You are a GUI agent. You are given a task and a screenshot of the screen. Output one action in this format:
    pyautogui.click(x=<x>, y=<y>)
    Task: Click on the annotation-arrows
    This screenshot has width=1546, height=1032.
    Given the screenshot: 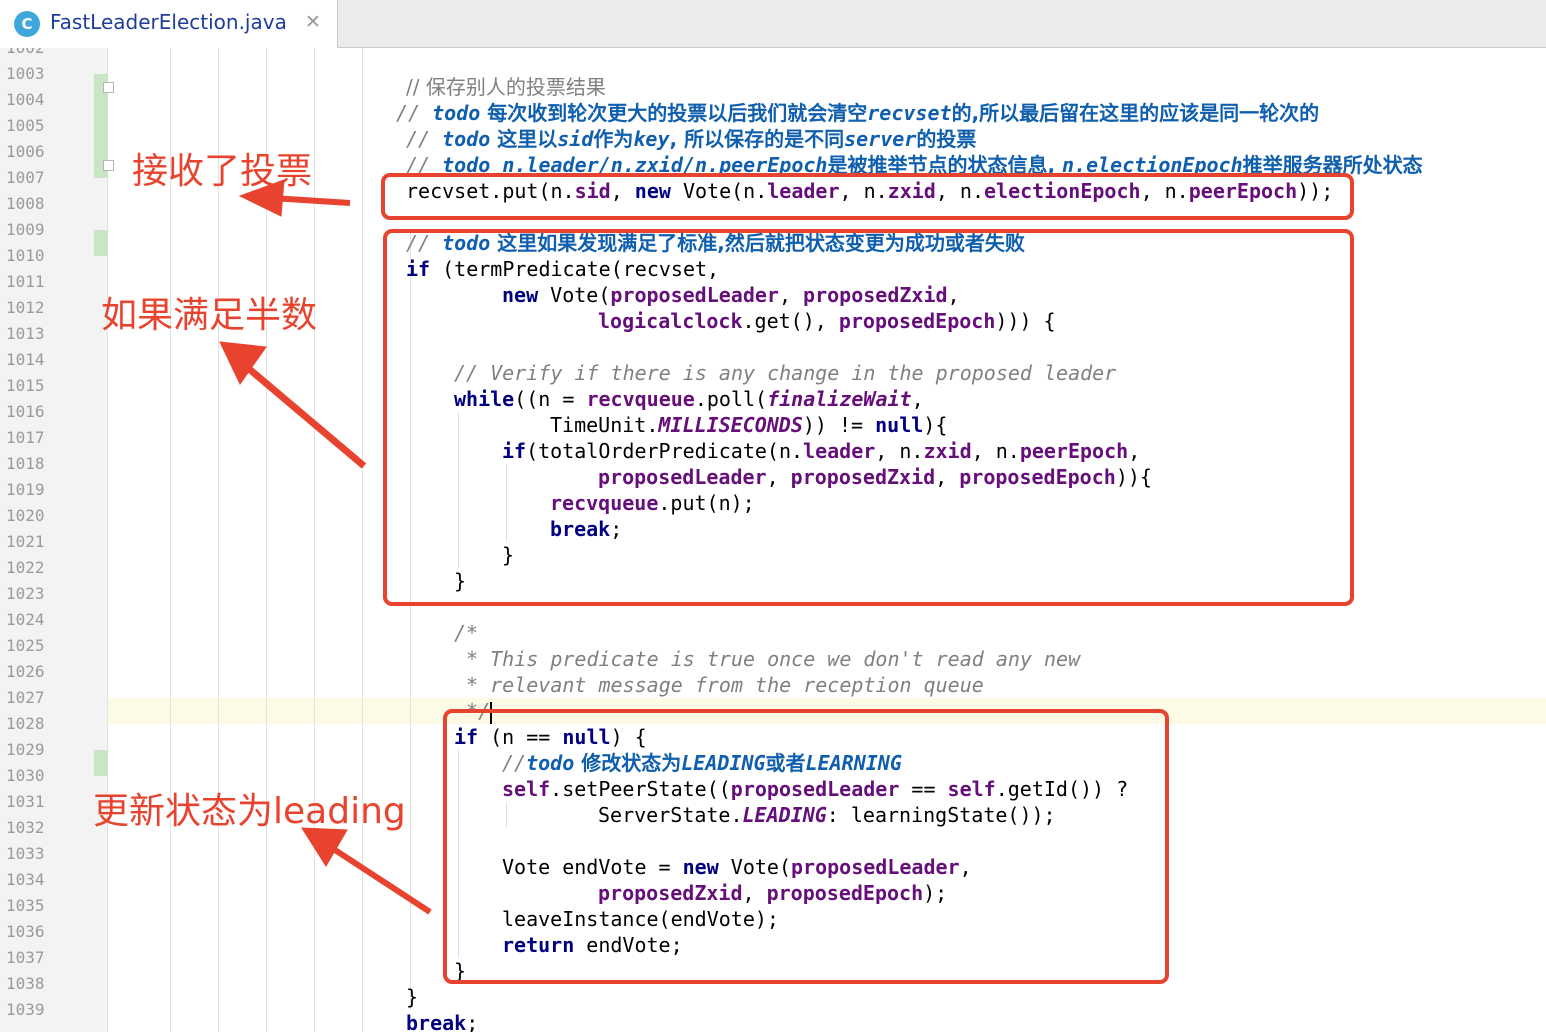 What is the action you would take?
    pyautogui.click(x=325, y=547)
    